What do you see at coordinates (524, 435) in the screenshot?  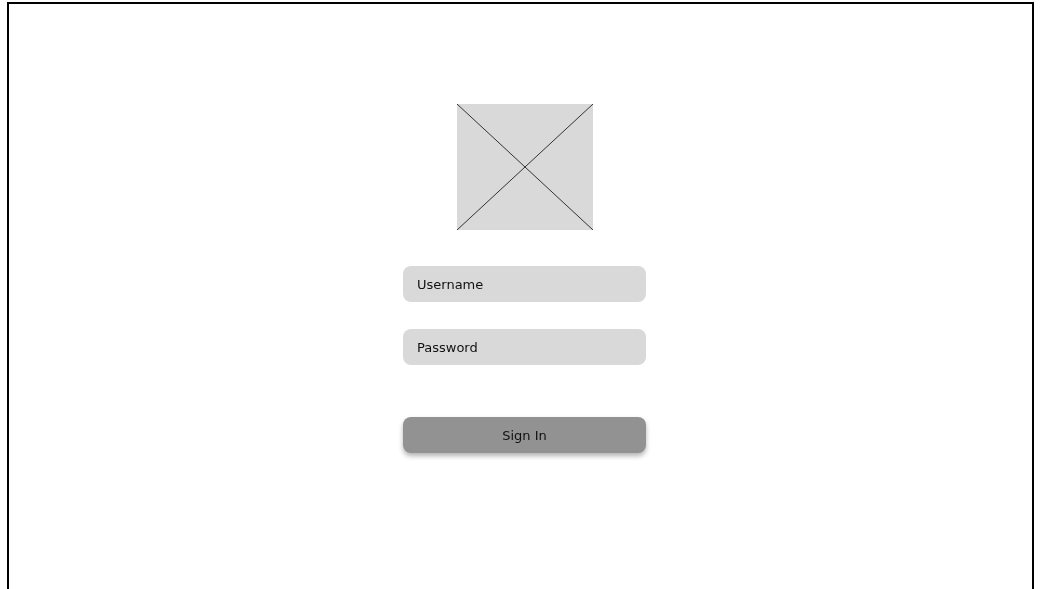 I see `sign-in-button: Sign In` at bounding box center [524, 435].